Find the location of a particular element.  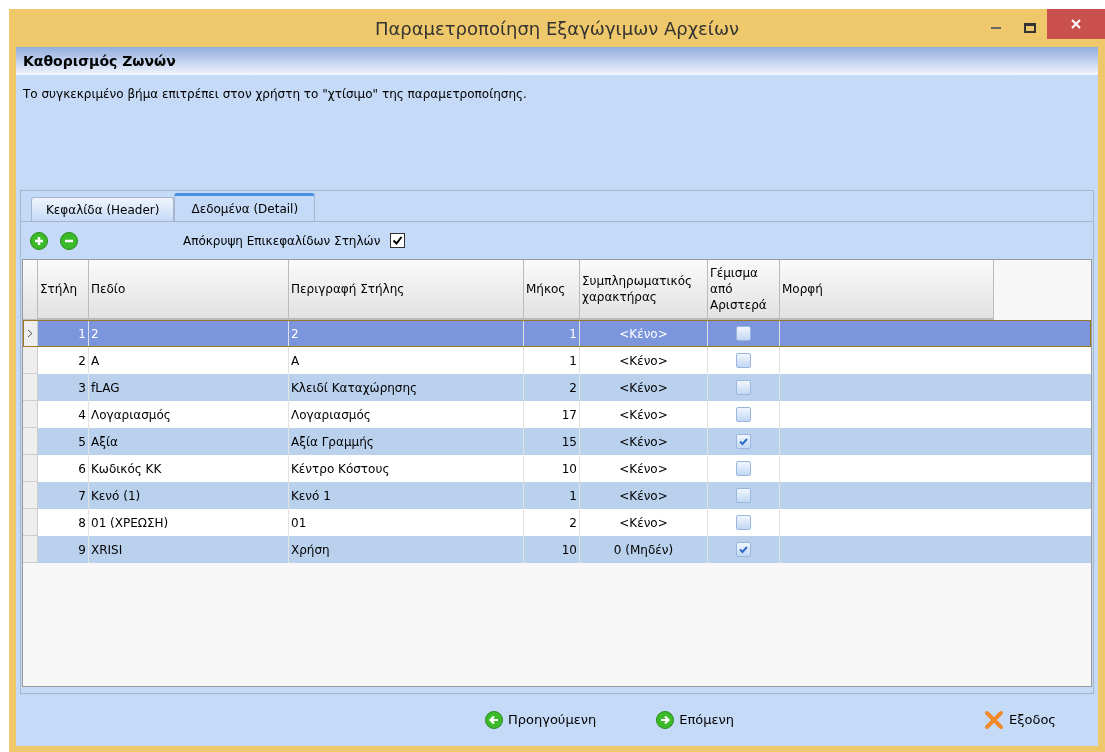

table-row: 9 XRISI Χρήση 10 0 (Μηδέν) is located at coordinates (557, 549).